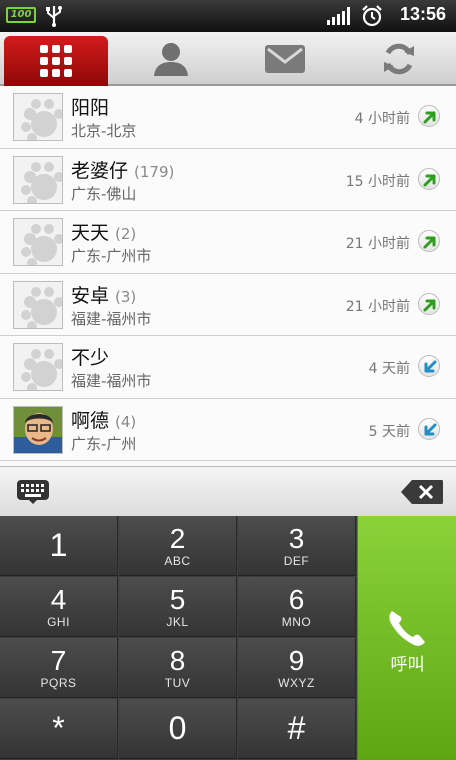 The image size is (456, 760). I want to click on key-digit: #, so click(296, 728).